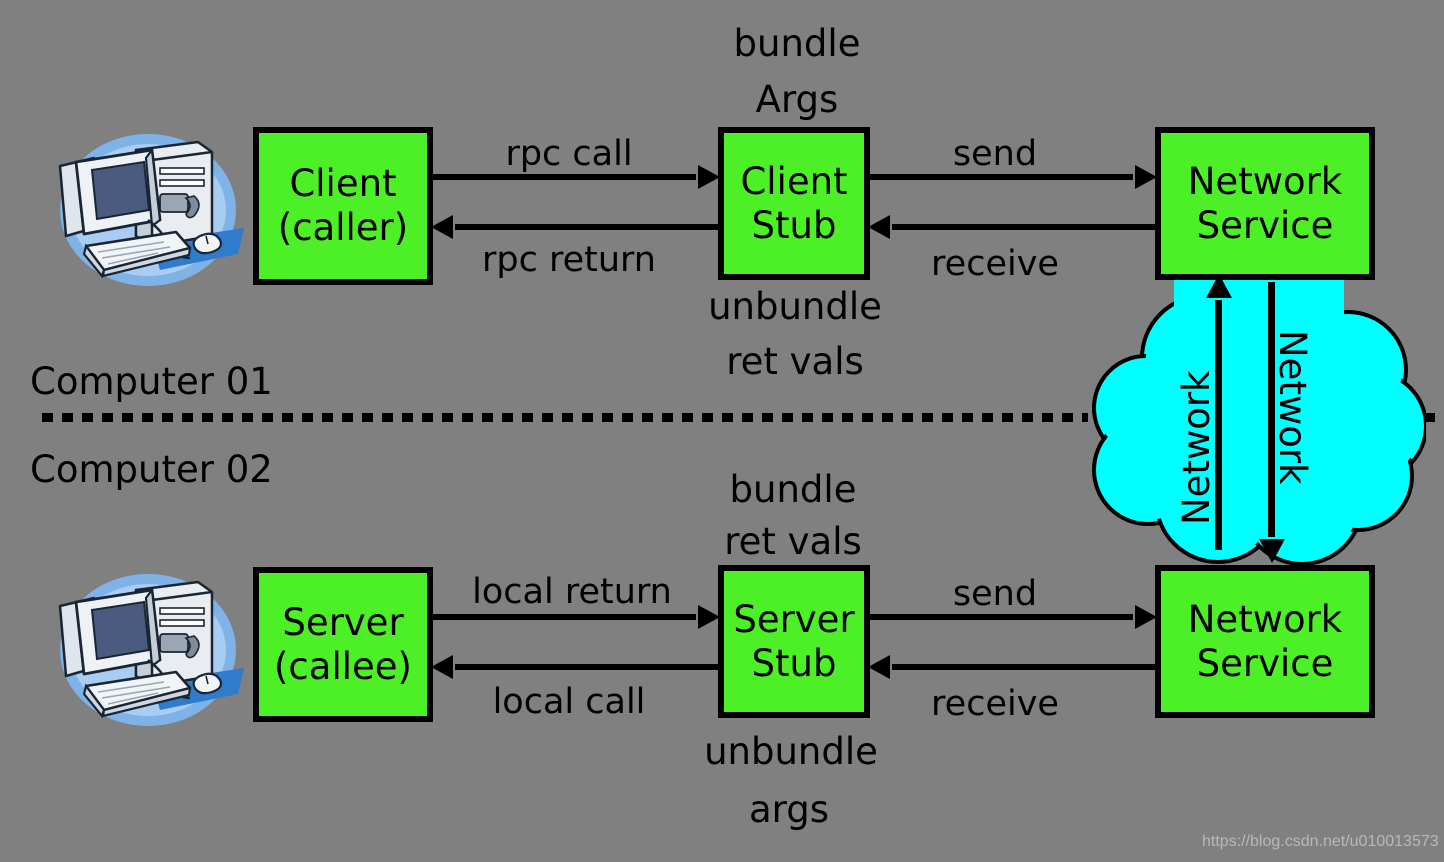 The width and height of the screenshot is (1444, 862). Describe the element at coordinates (343, 666) in the screenshot. I see `node-server-line2: (callee)` at that location.